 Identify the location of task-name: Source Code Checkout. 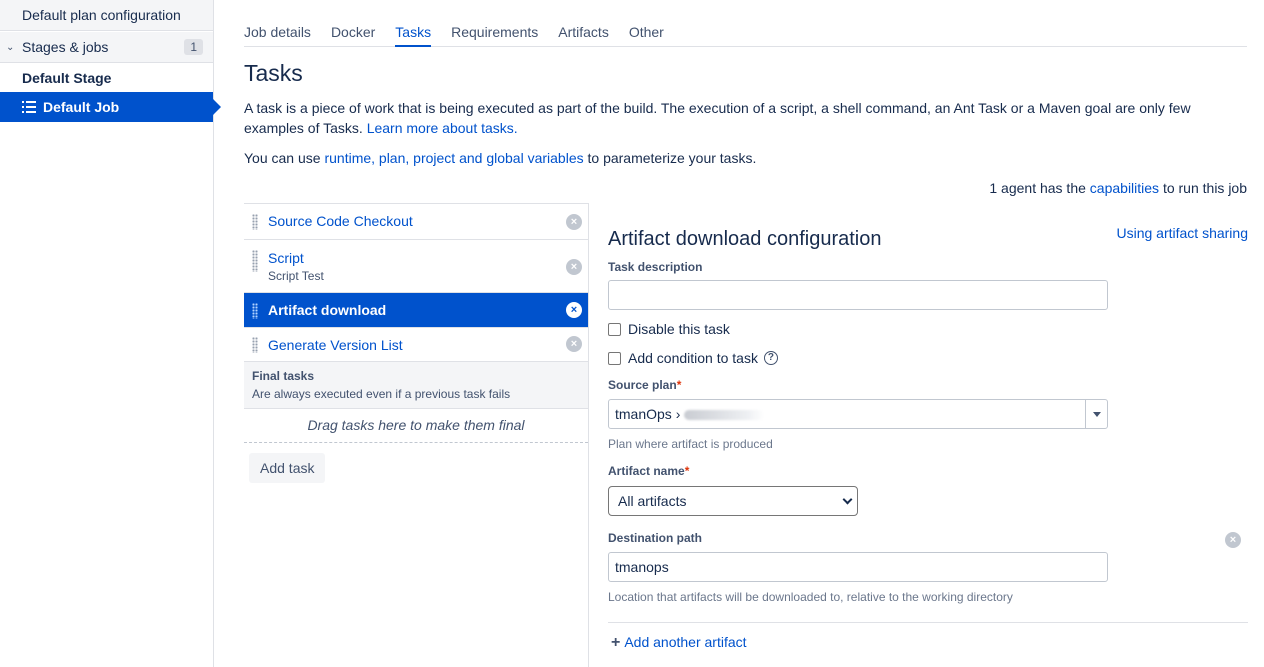
(340, 221).